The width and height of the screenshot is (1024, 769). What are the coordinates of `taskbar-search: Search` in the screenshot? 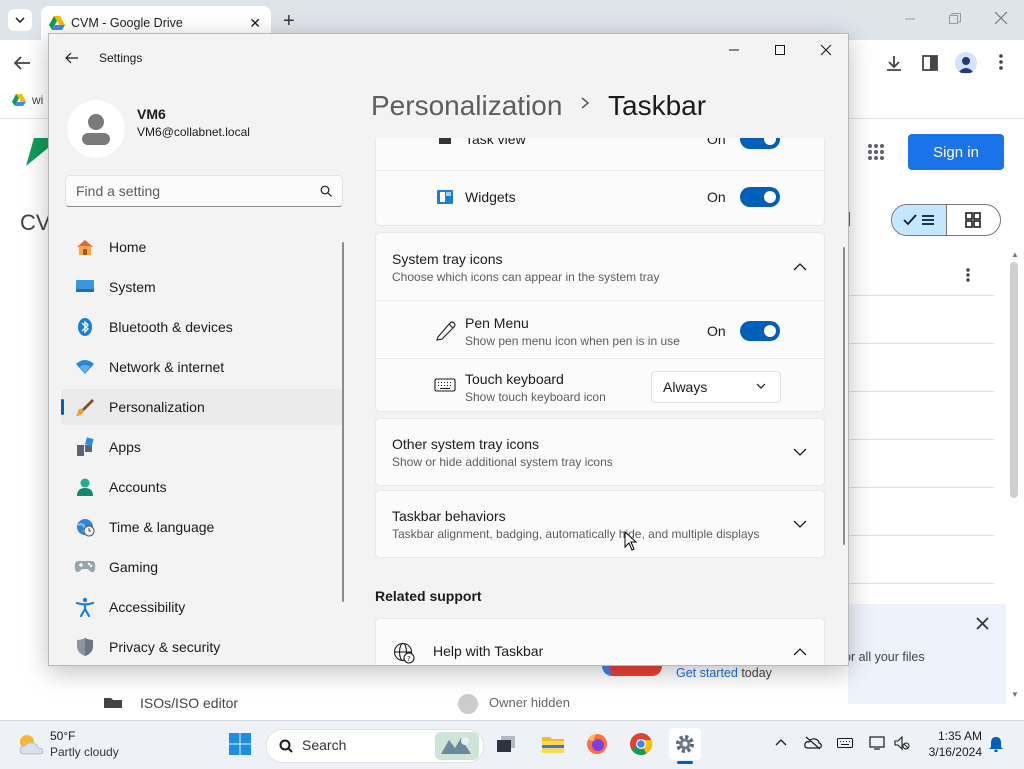 It's located at (375, 746).